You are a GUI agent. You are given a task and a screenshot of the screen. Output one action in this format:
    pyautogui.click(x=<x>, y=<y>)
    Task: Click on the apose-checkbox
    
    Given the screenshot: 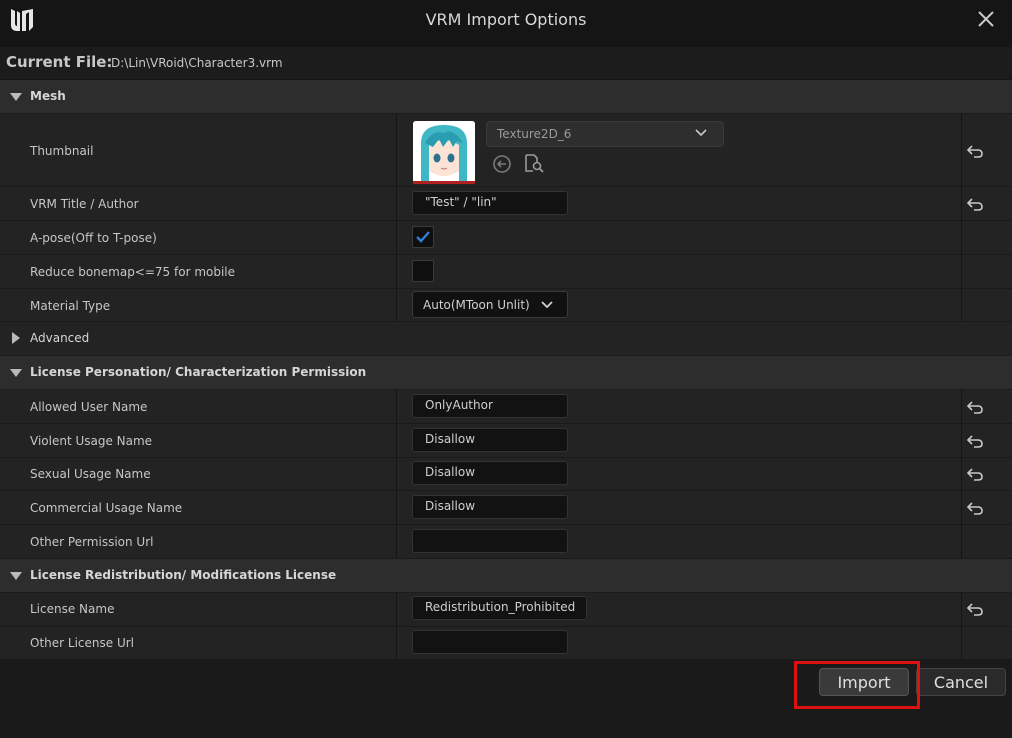 What is the action you would take?
    pyautogui.click(x=423, y=237)
    